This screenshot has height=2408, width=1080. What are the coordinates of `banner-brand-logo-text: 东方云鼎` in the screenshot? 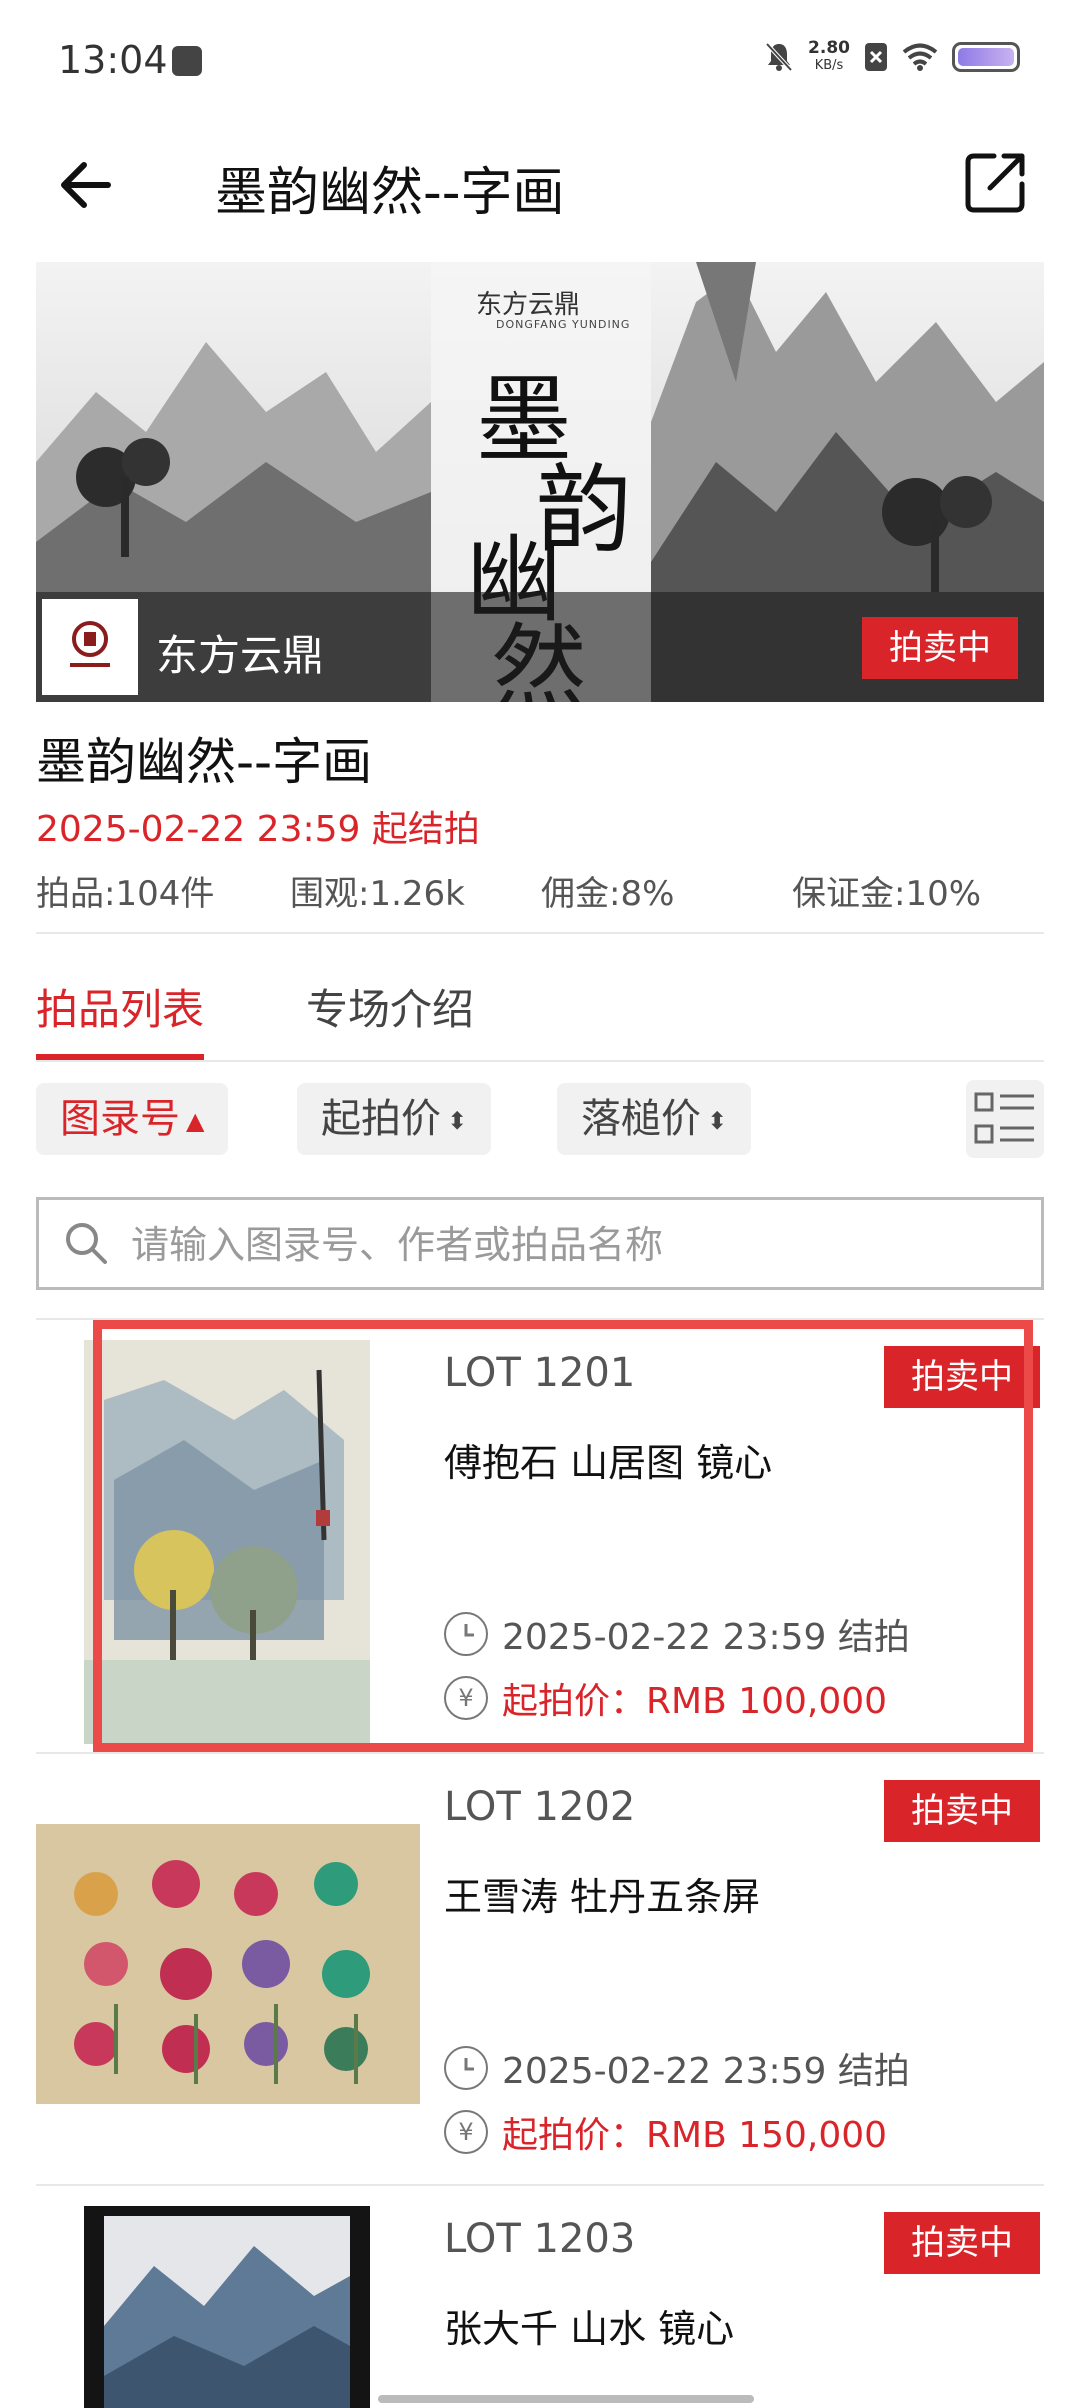 It's located at (528, 305).